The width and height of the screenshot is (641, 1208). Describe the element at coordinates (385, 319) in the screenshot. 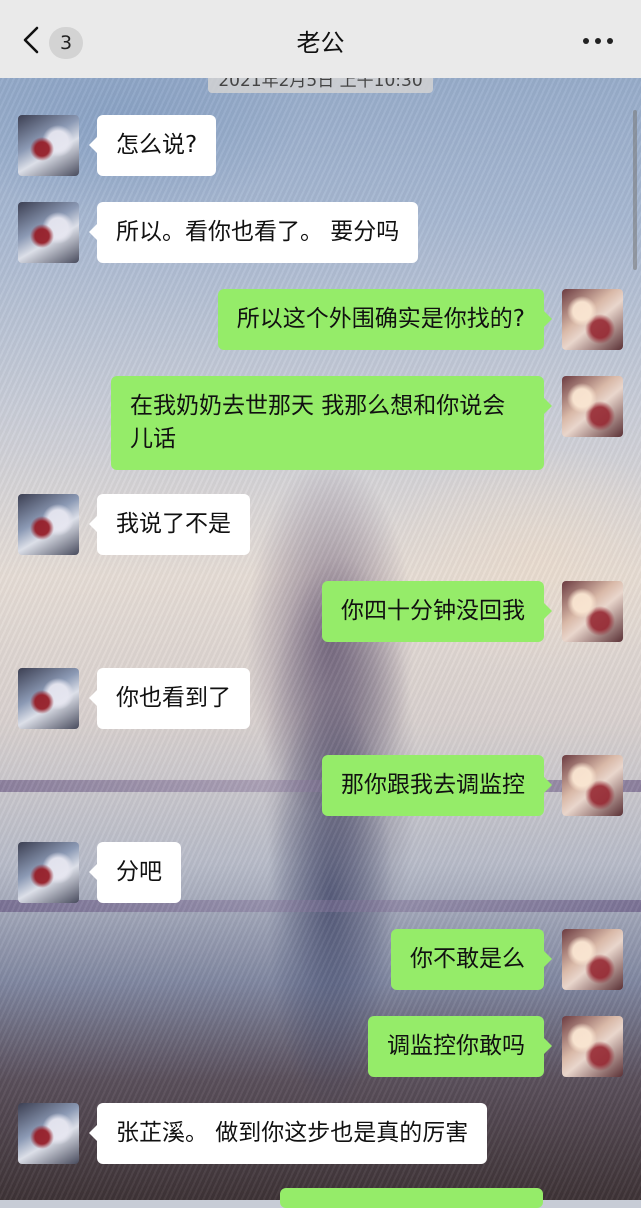

I see `message-bubble-sent: 所以这个外围确实是你找的?` at that location.